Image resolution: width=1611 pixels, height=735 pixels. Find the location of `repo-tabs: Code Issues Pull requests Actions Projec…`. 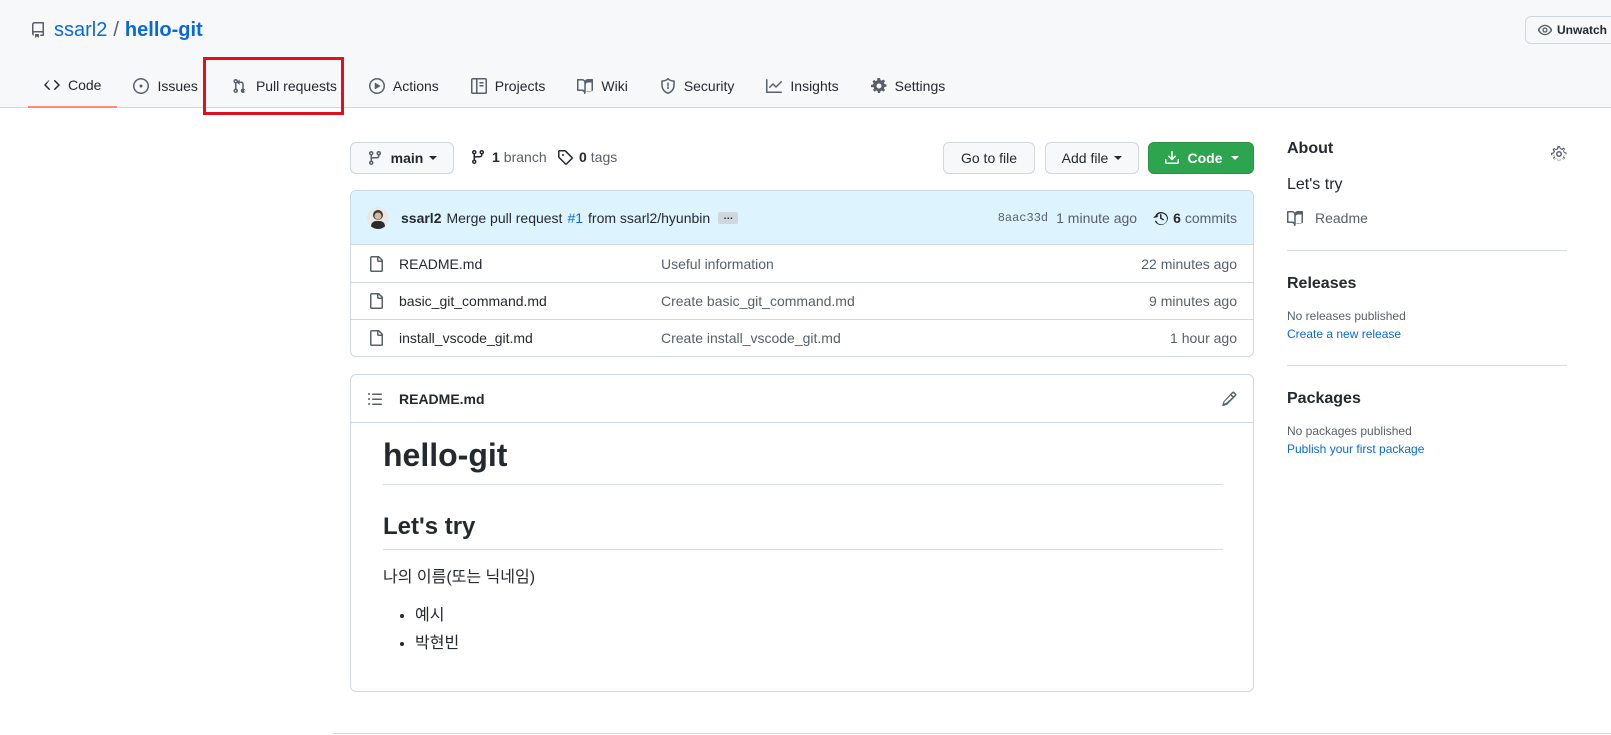

repo-tabs: Code Issues Pull requests Actions Projec… is located at coordinates (494, 86).